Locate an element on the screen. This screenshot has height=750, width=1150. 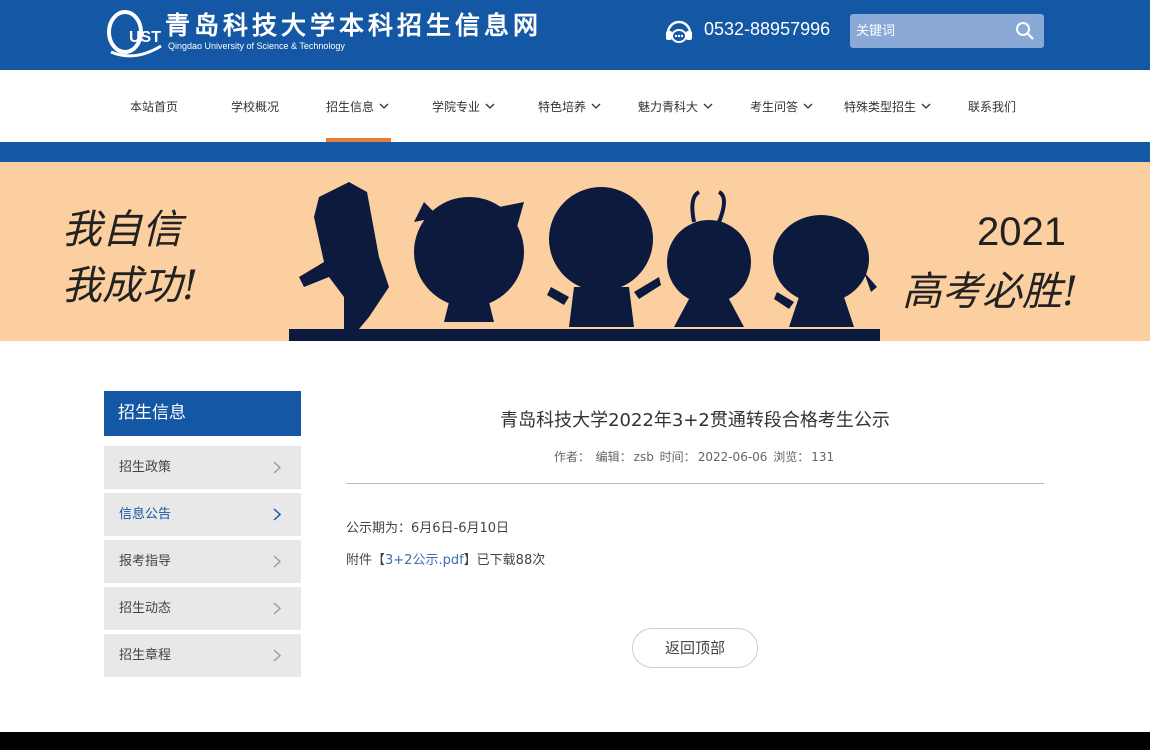
views-value: 131 is located at coordinates (823, 457).